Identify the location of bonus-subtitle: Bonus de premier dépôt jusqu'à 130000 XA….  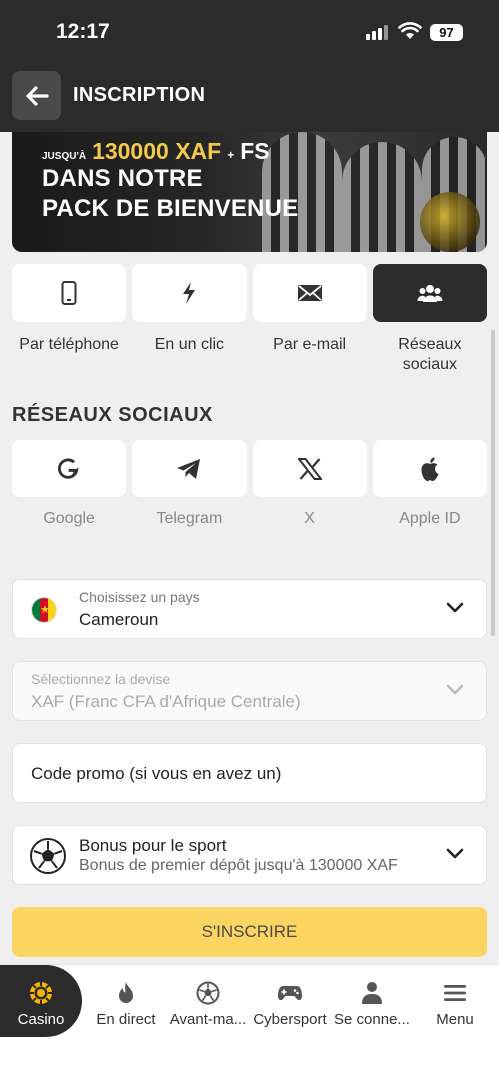
(238, 865).